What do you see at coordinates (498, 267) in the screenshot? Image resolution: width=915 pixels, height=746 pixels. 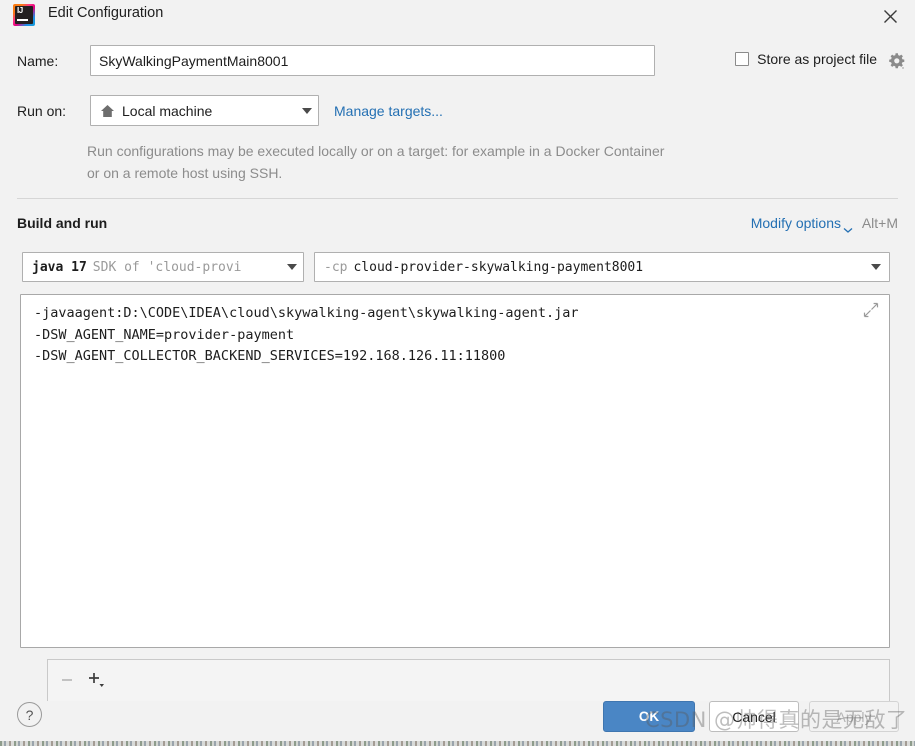 I see `classpath-module-value: cloud-provider-skywalking-payment8001` at bounding box center [498, 267].